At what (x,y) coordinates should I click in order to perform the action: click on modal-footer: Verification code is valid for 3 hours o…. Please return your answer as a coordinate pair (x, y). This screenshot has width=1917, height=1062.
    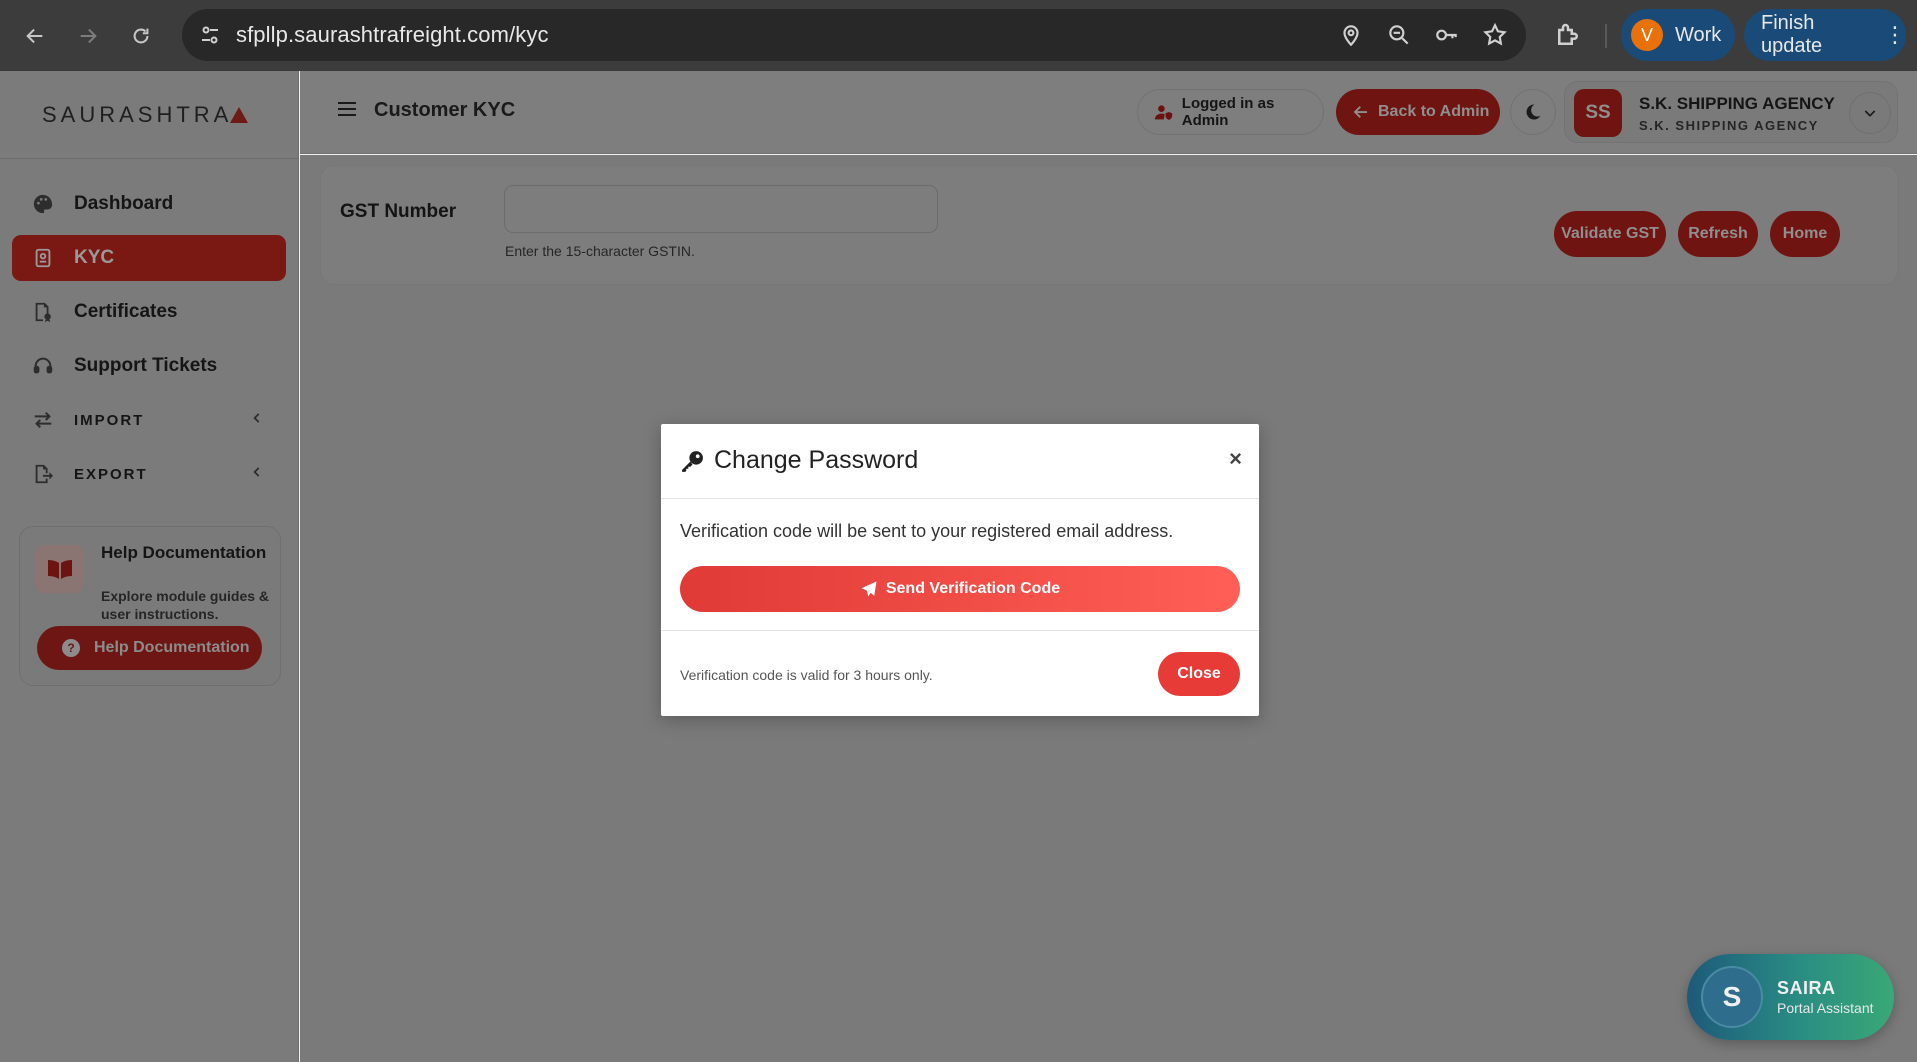
    Looking at the image, I should click on (960, 673).